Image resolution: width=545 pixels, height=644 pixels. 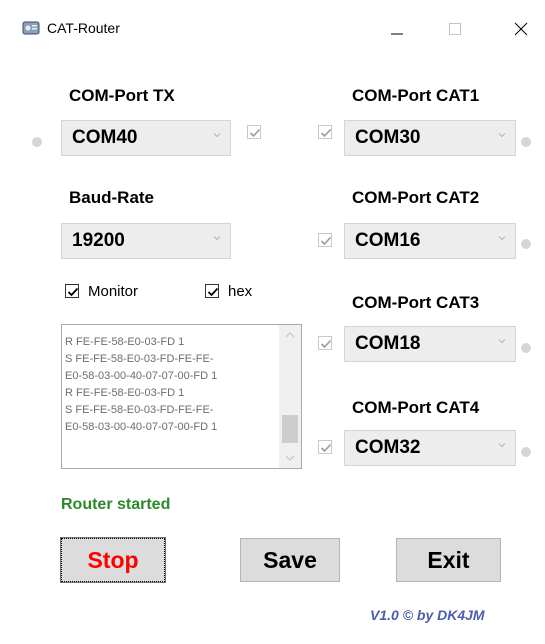 I want to click on baud-rate-value: 19200, so click(x=98, y=240).